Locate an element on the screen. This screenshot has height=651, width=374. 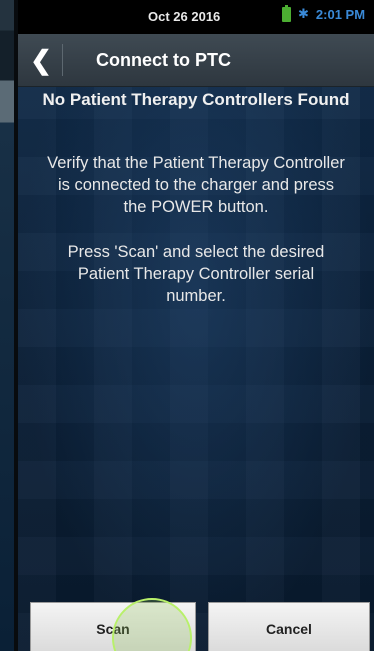
scan-button: Scan is located at coordinates (113, 626).